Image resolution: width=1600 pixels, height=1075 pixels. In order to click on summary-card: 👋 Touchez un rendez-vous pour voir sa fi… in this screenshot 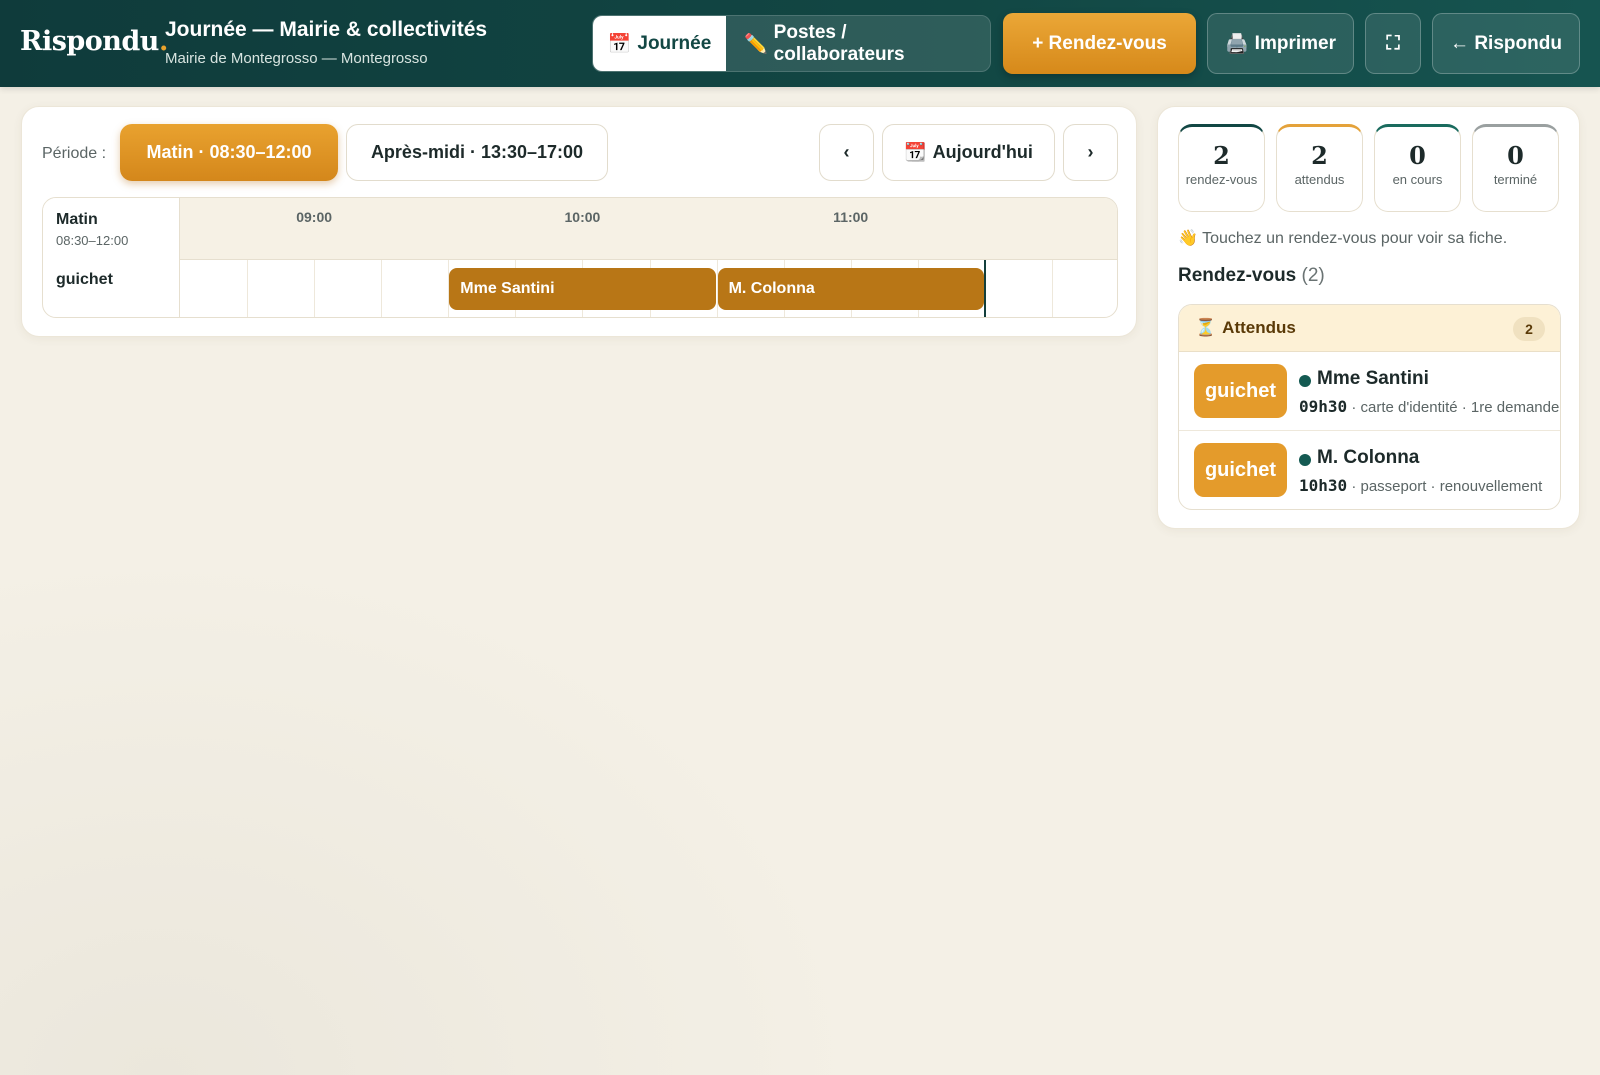, I will do `click(1368, 317)`.